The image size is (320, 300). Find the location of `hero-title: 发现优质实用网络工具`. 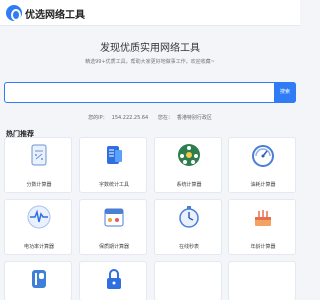

hero-title: 发现优质实用网络工具 is located at coordinates (150, 48).